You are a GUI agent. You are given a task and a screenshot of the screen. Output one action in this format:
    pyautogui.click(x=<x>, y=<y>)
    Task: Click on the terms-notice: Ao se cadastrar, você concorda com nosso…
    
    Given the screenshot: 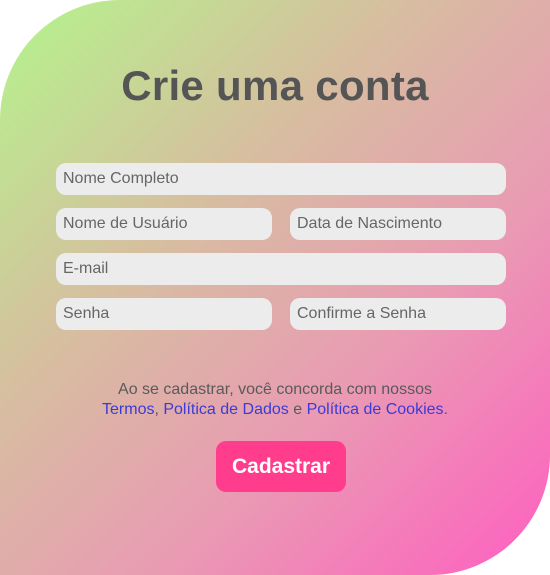 What is the action you would take?
    pyautogui.click(x=275, y=400)
    